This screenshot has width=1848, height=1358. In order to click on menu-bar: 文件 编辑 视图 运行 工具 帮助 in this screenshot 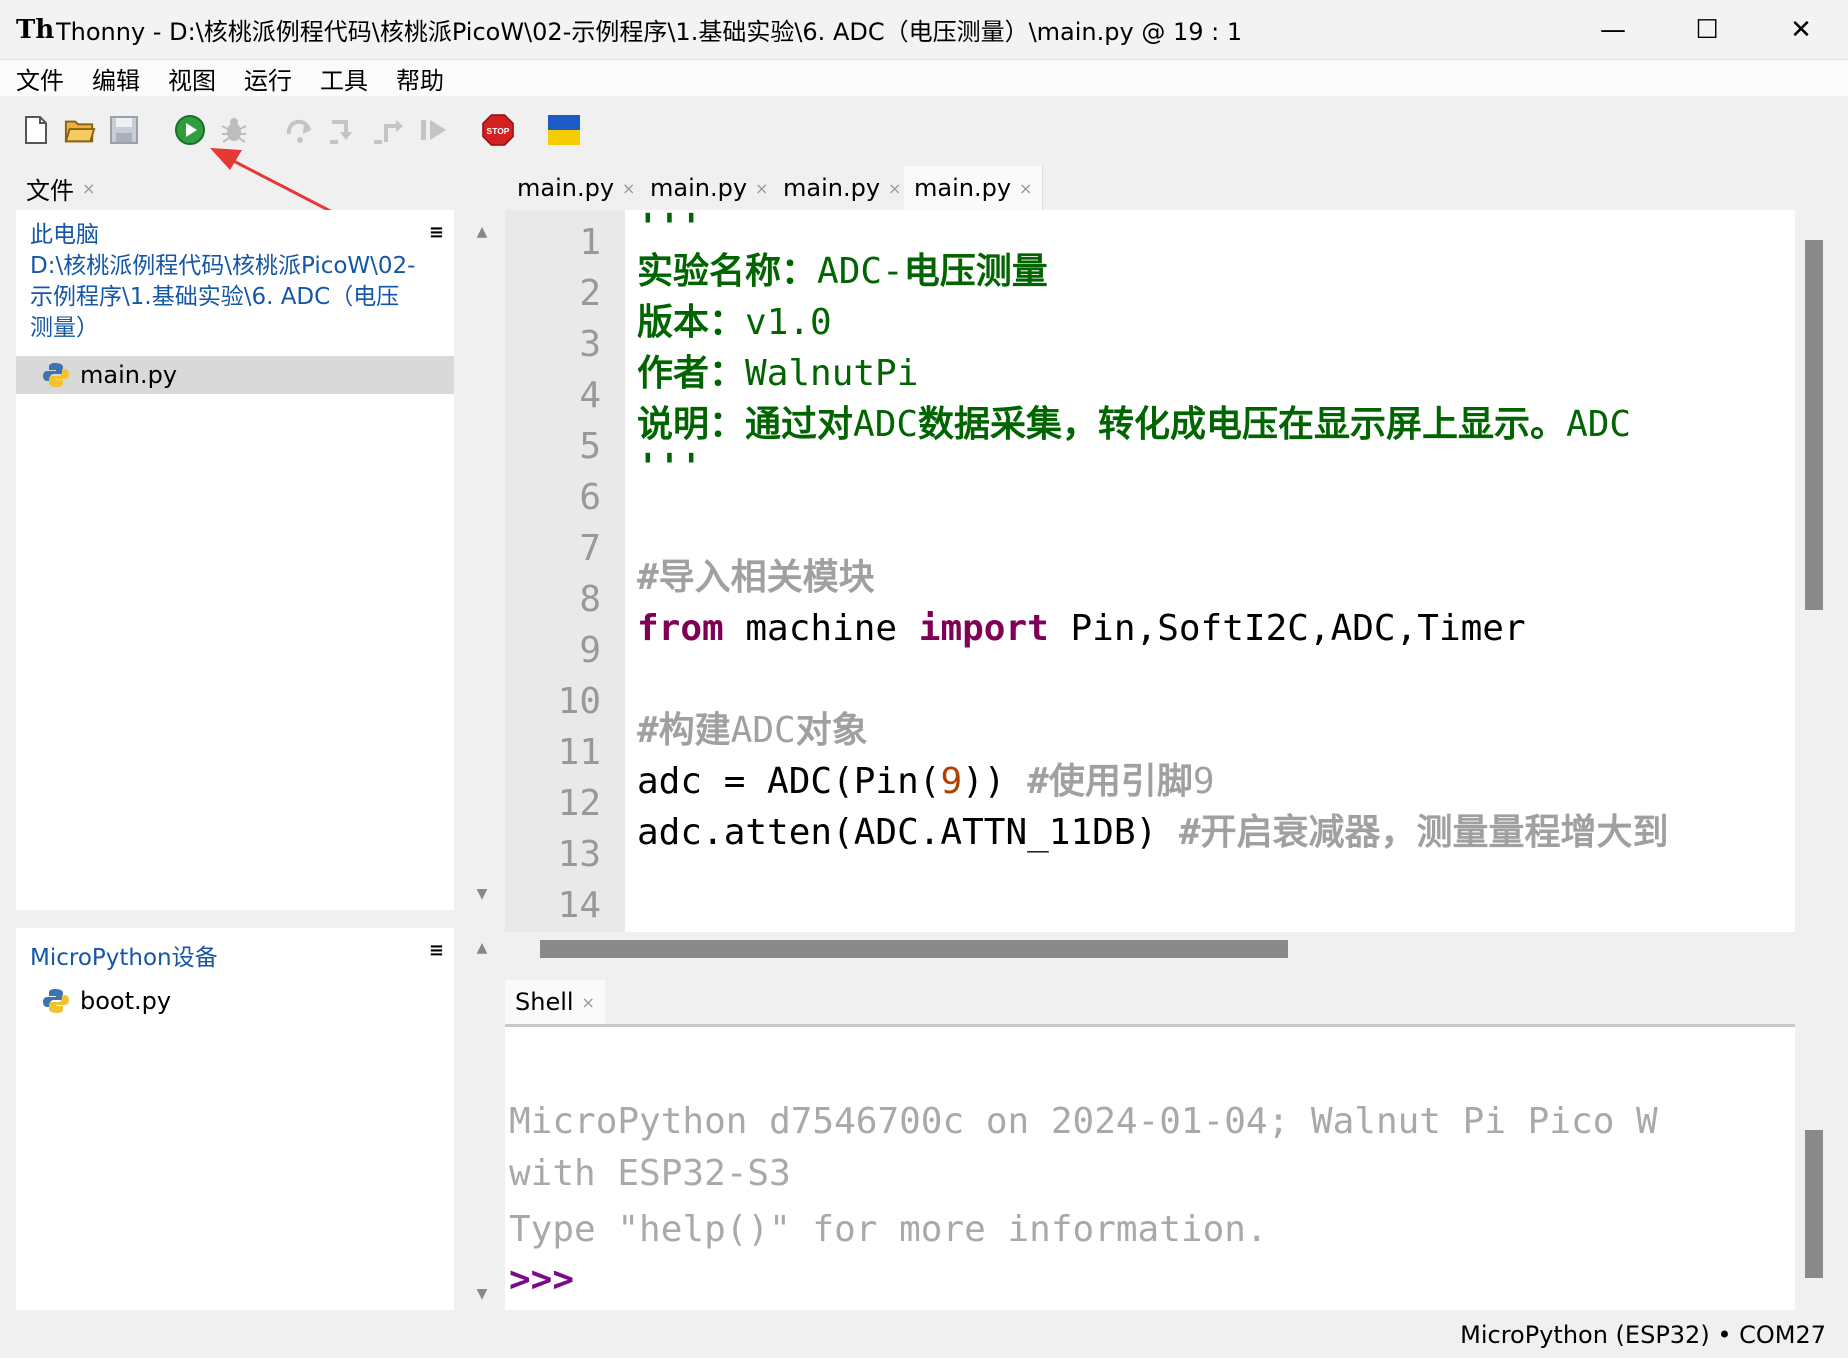, I will do `click(924, 78)`.